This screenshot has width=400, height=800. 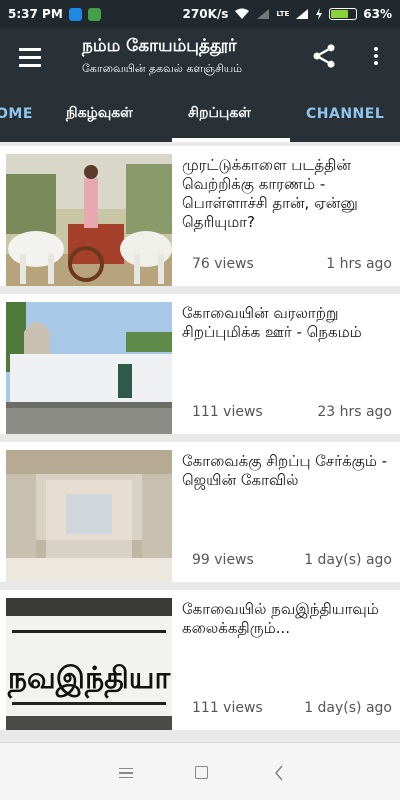 What do you see at coordinates (242, 13) in the screenshot?
I see `wifi-icon` at bounding box center [242, 13].